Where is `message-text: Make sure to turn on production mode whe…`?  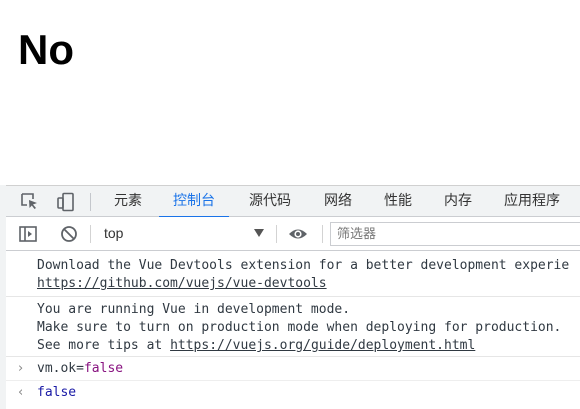 message-text: Make sure to turn on production mode whe… is located at coordinates (299, 327).